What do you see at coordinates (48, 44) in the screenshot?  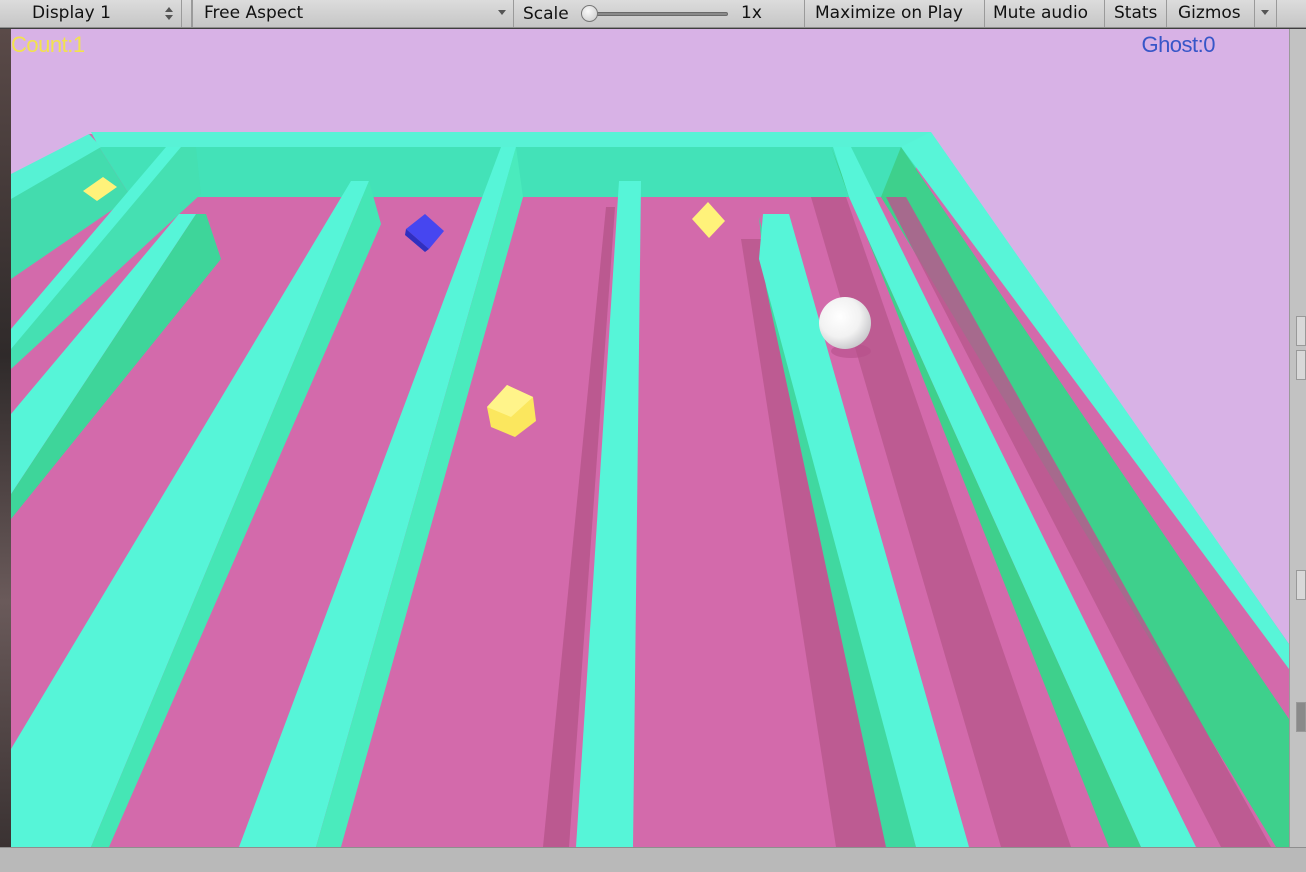 I see `count-label: Count:1` at bounding box center [48, 44].